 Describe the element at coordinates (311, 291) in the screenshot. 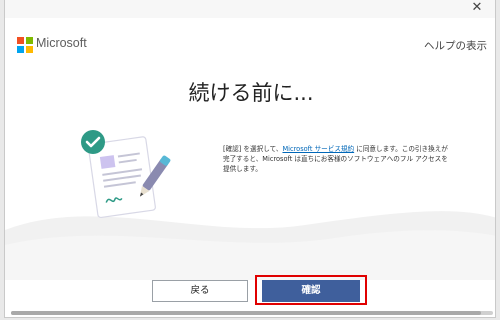

I see `confirm-button: 確認` at that location.